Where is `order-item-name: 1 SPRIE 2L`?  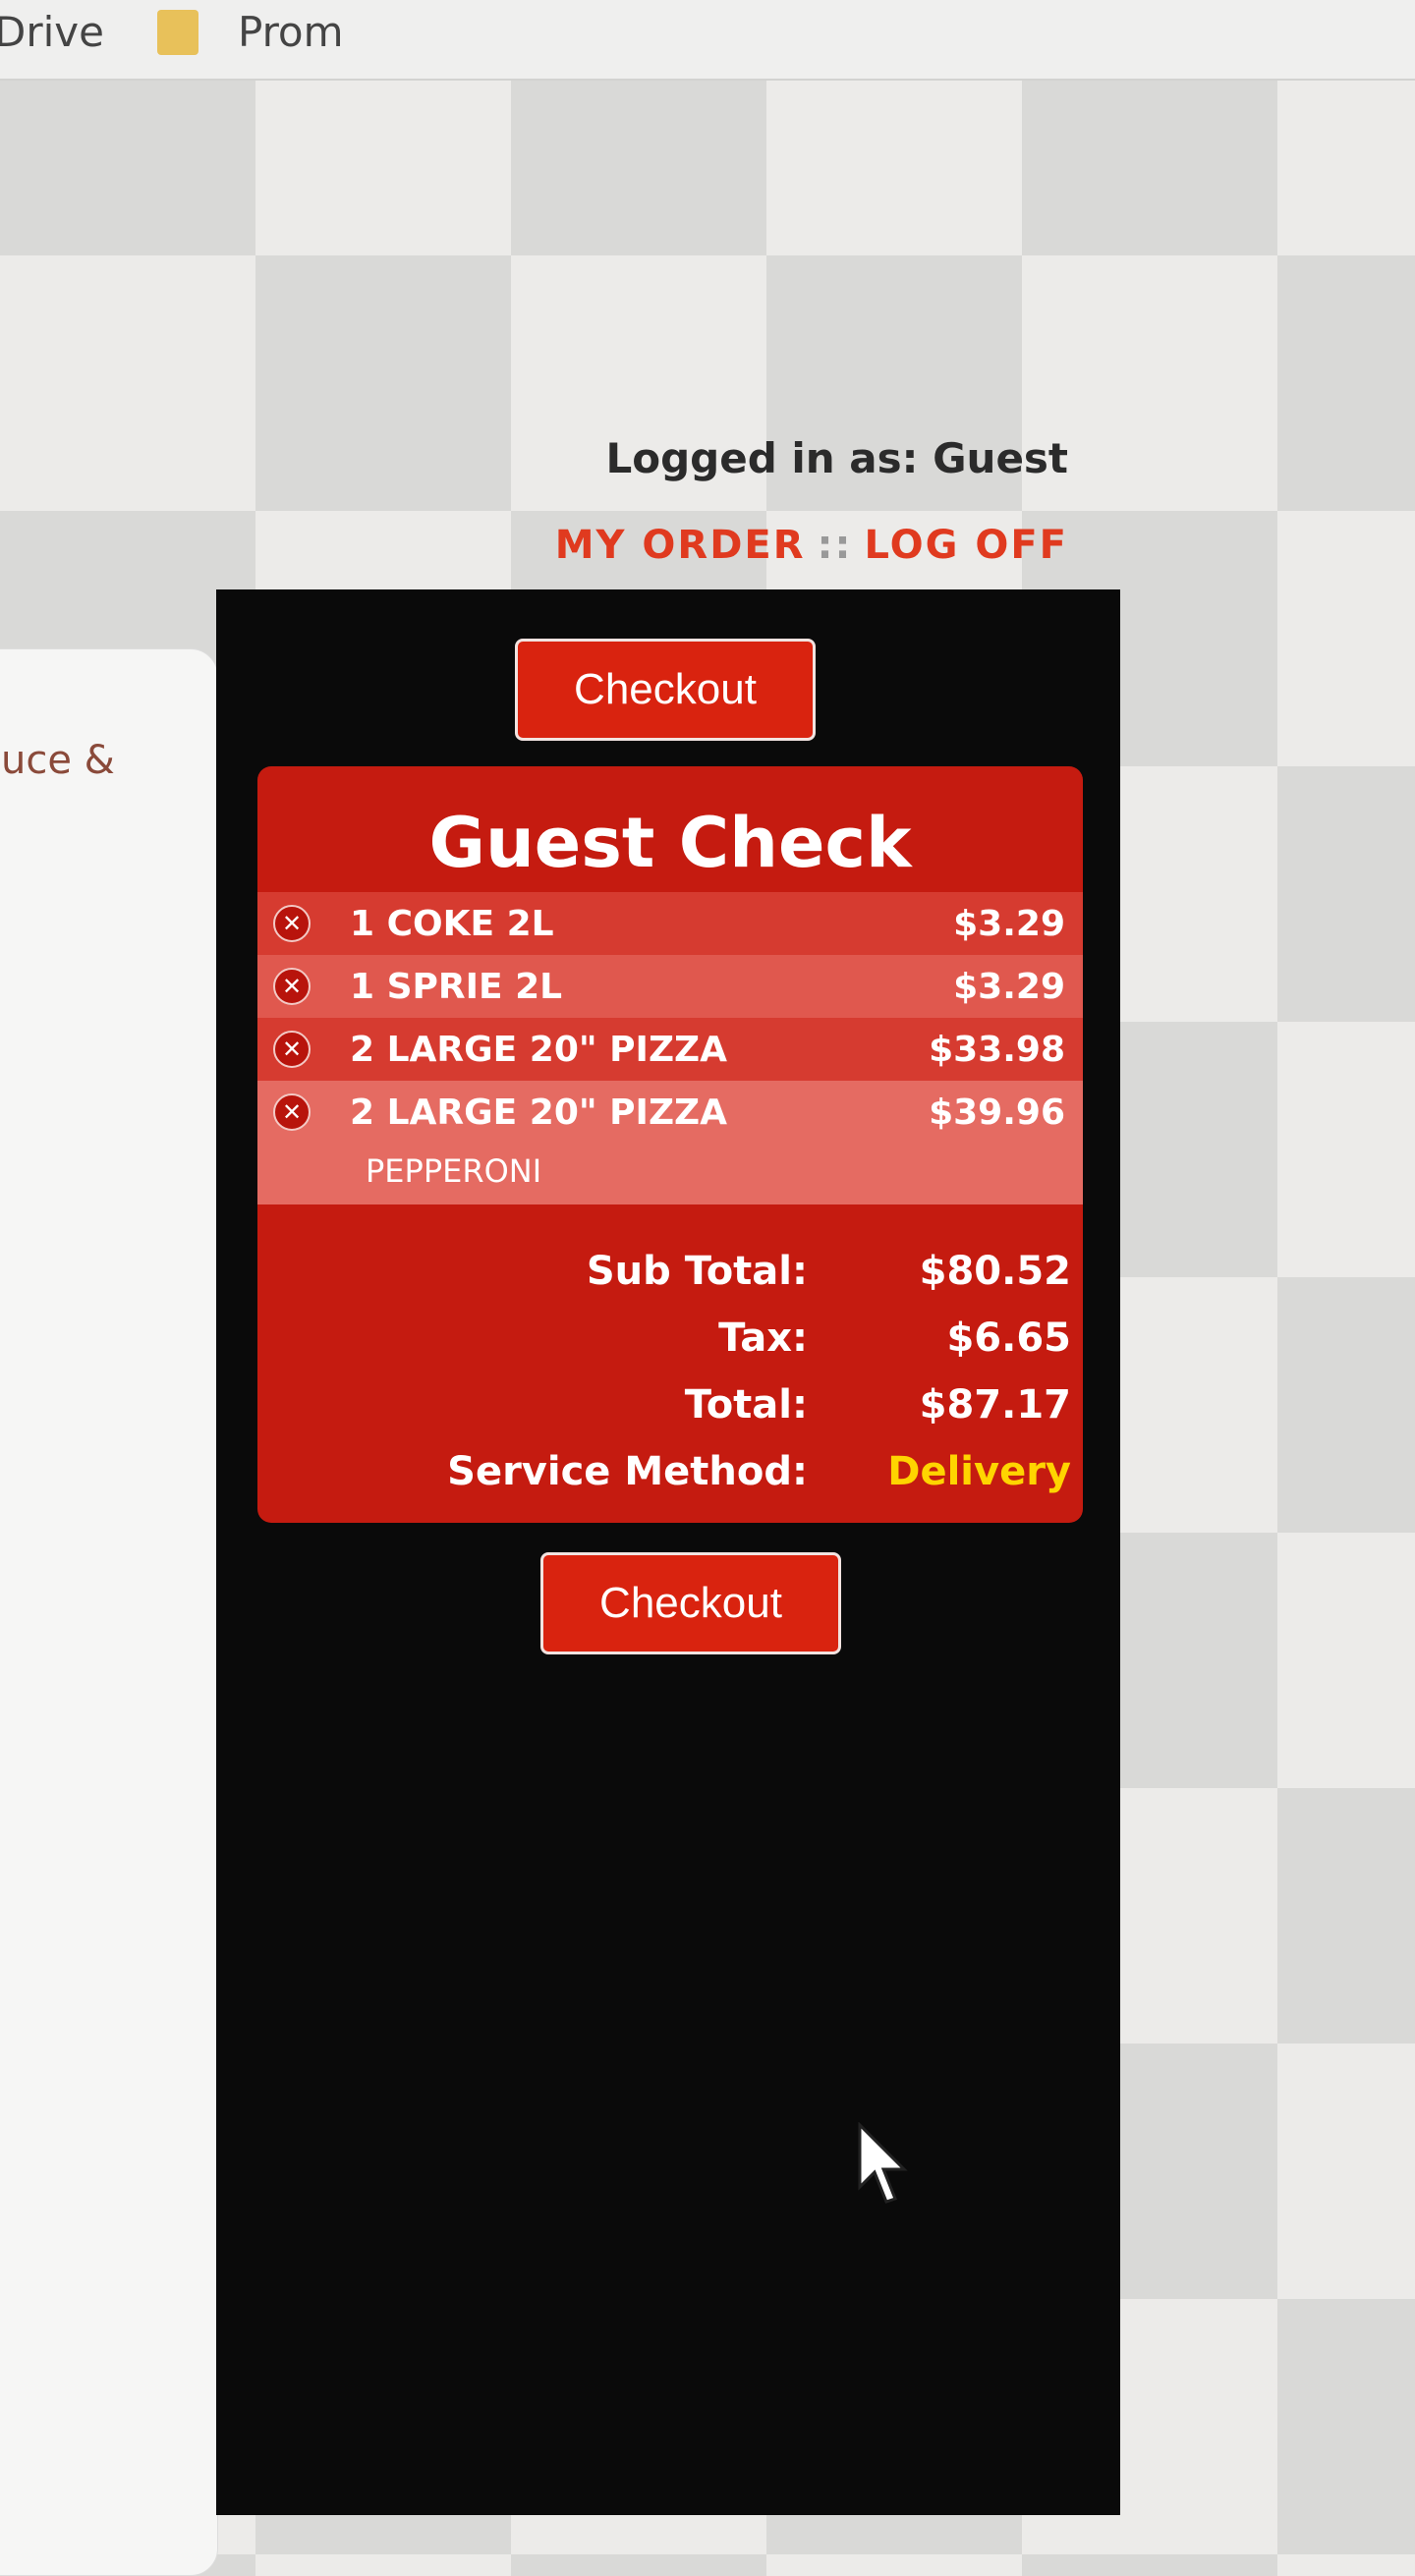
order-item-name: 1 SPRIE 2L is located at coordinates (456, 986).